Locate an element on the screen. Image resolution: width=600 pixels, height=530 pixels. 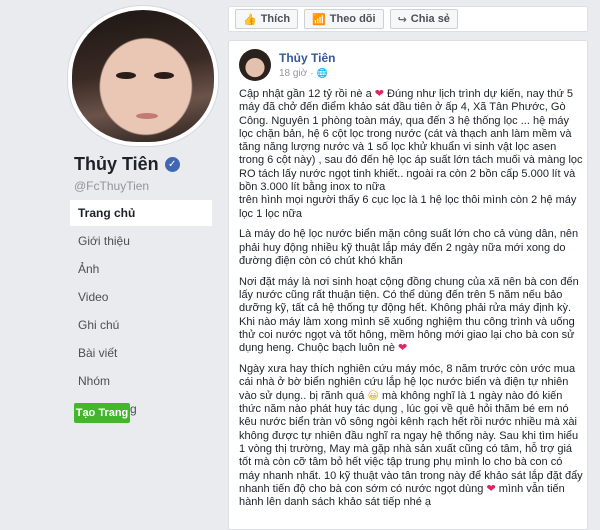
post-author-name: Thủy Tiên is located at coordinates (307, 58).